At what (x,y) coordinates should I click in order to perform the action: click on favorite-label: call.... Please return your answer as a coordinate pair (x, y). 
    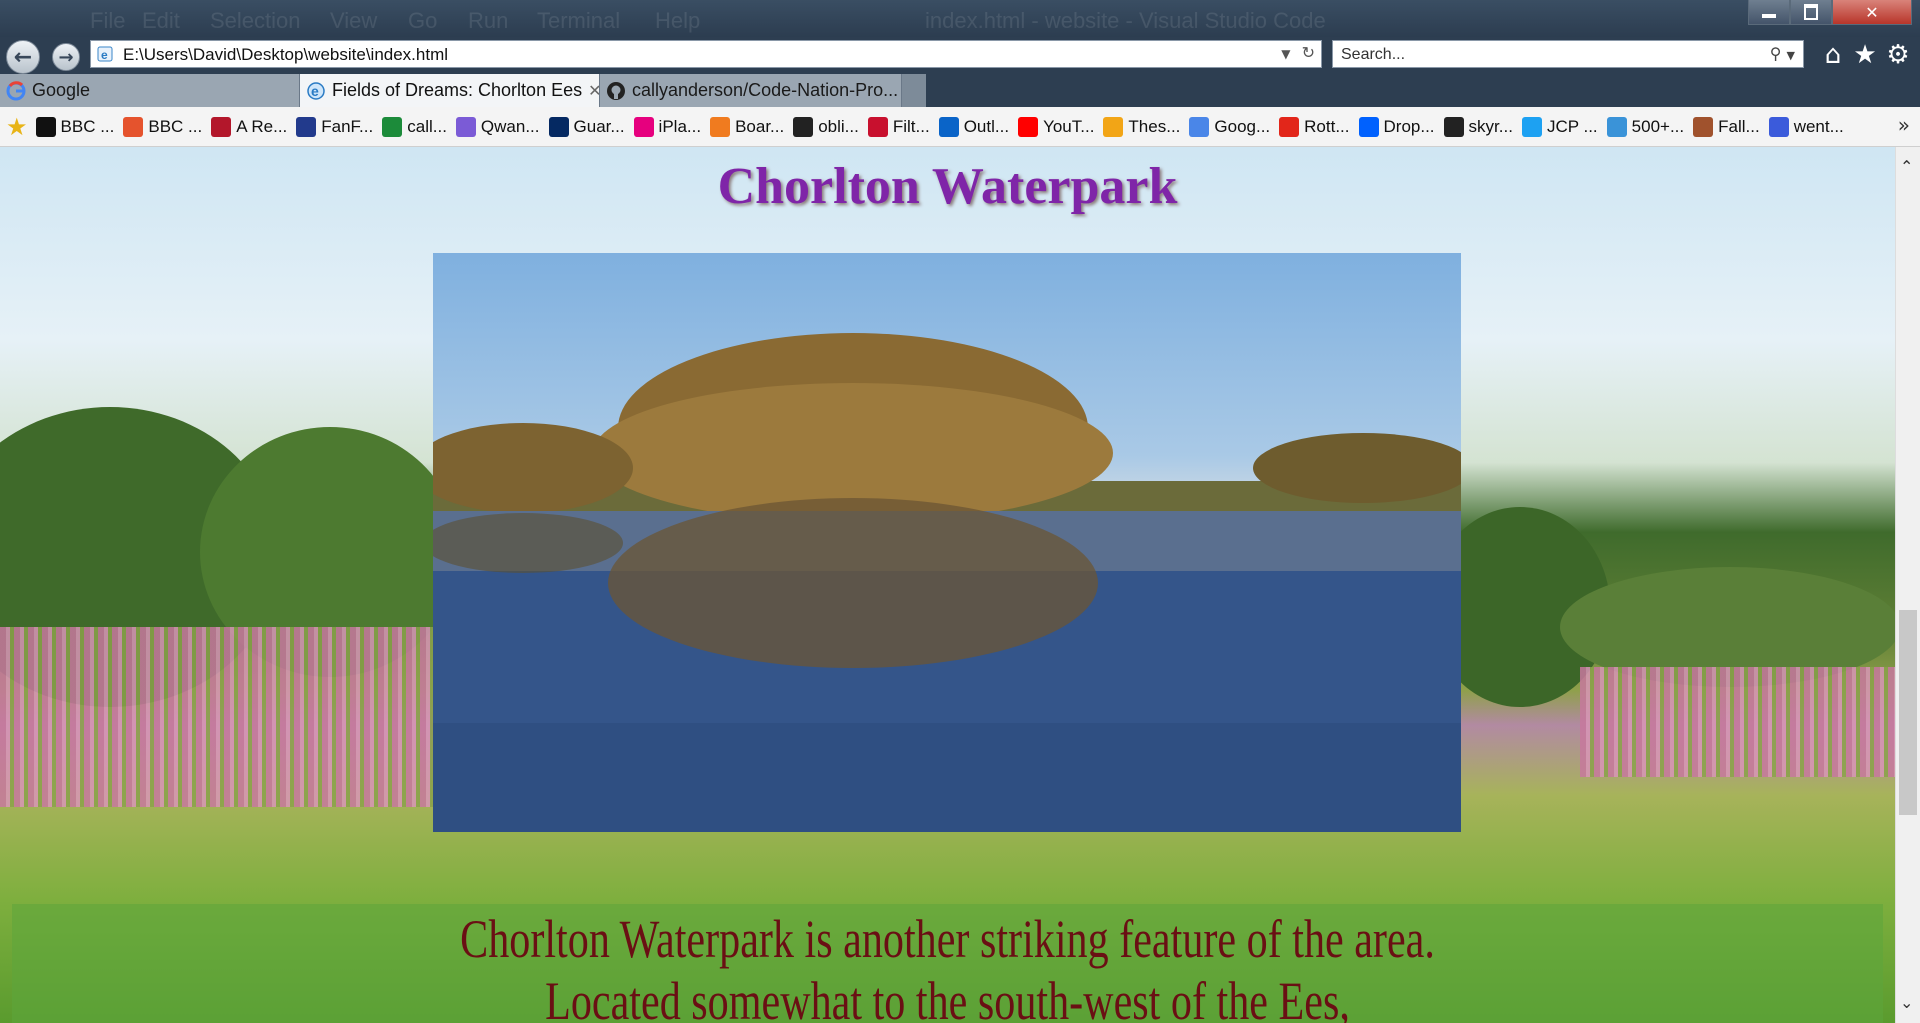
    Looking at the image, I should click on (427, 126).